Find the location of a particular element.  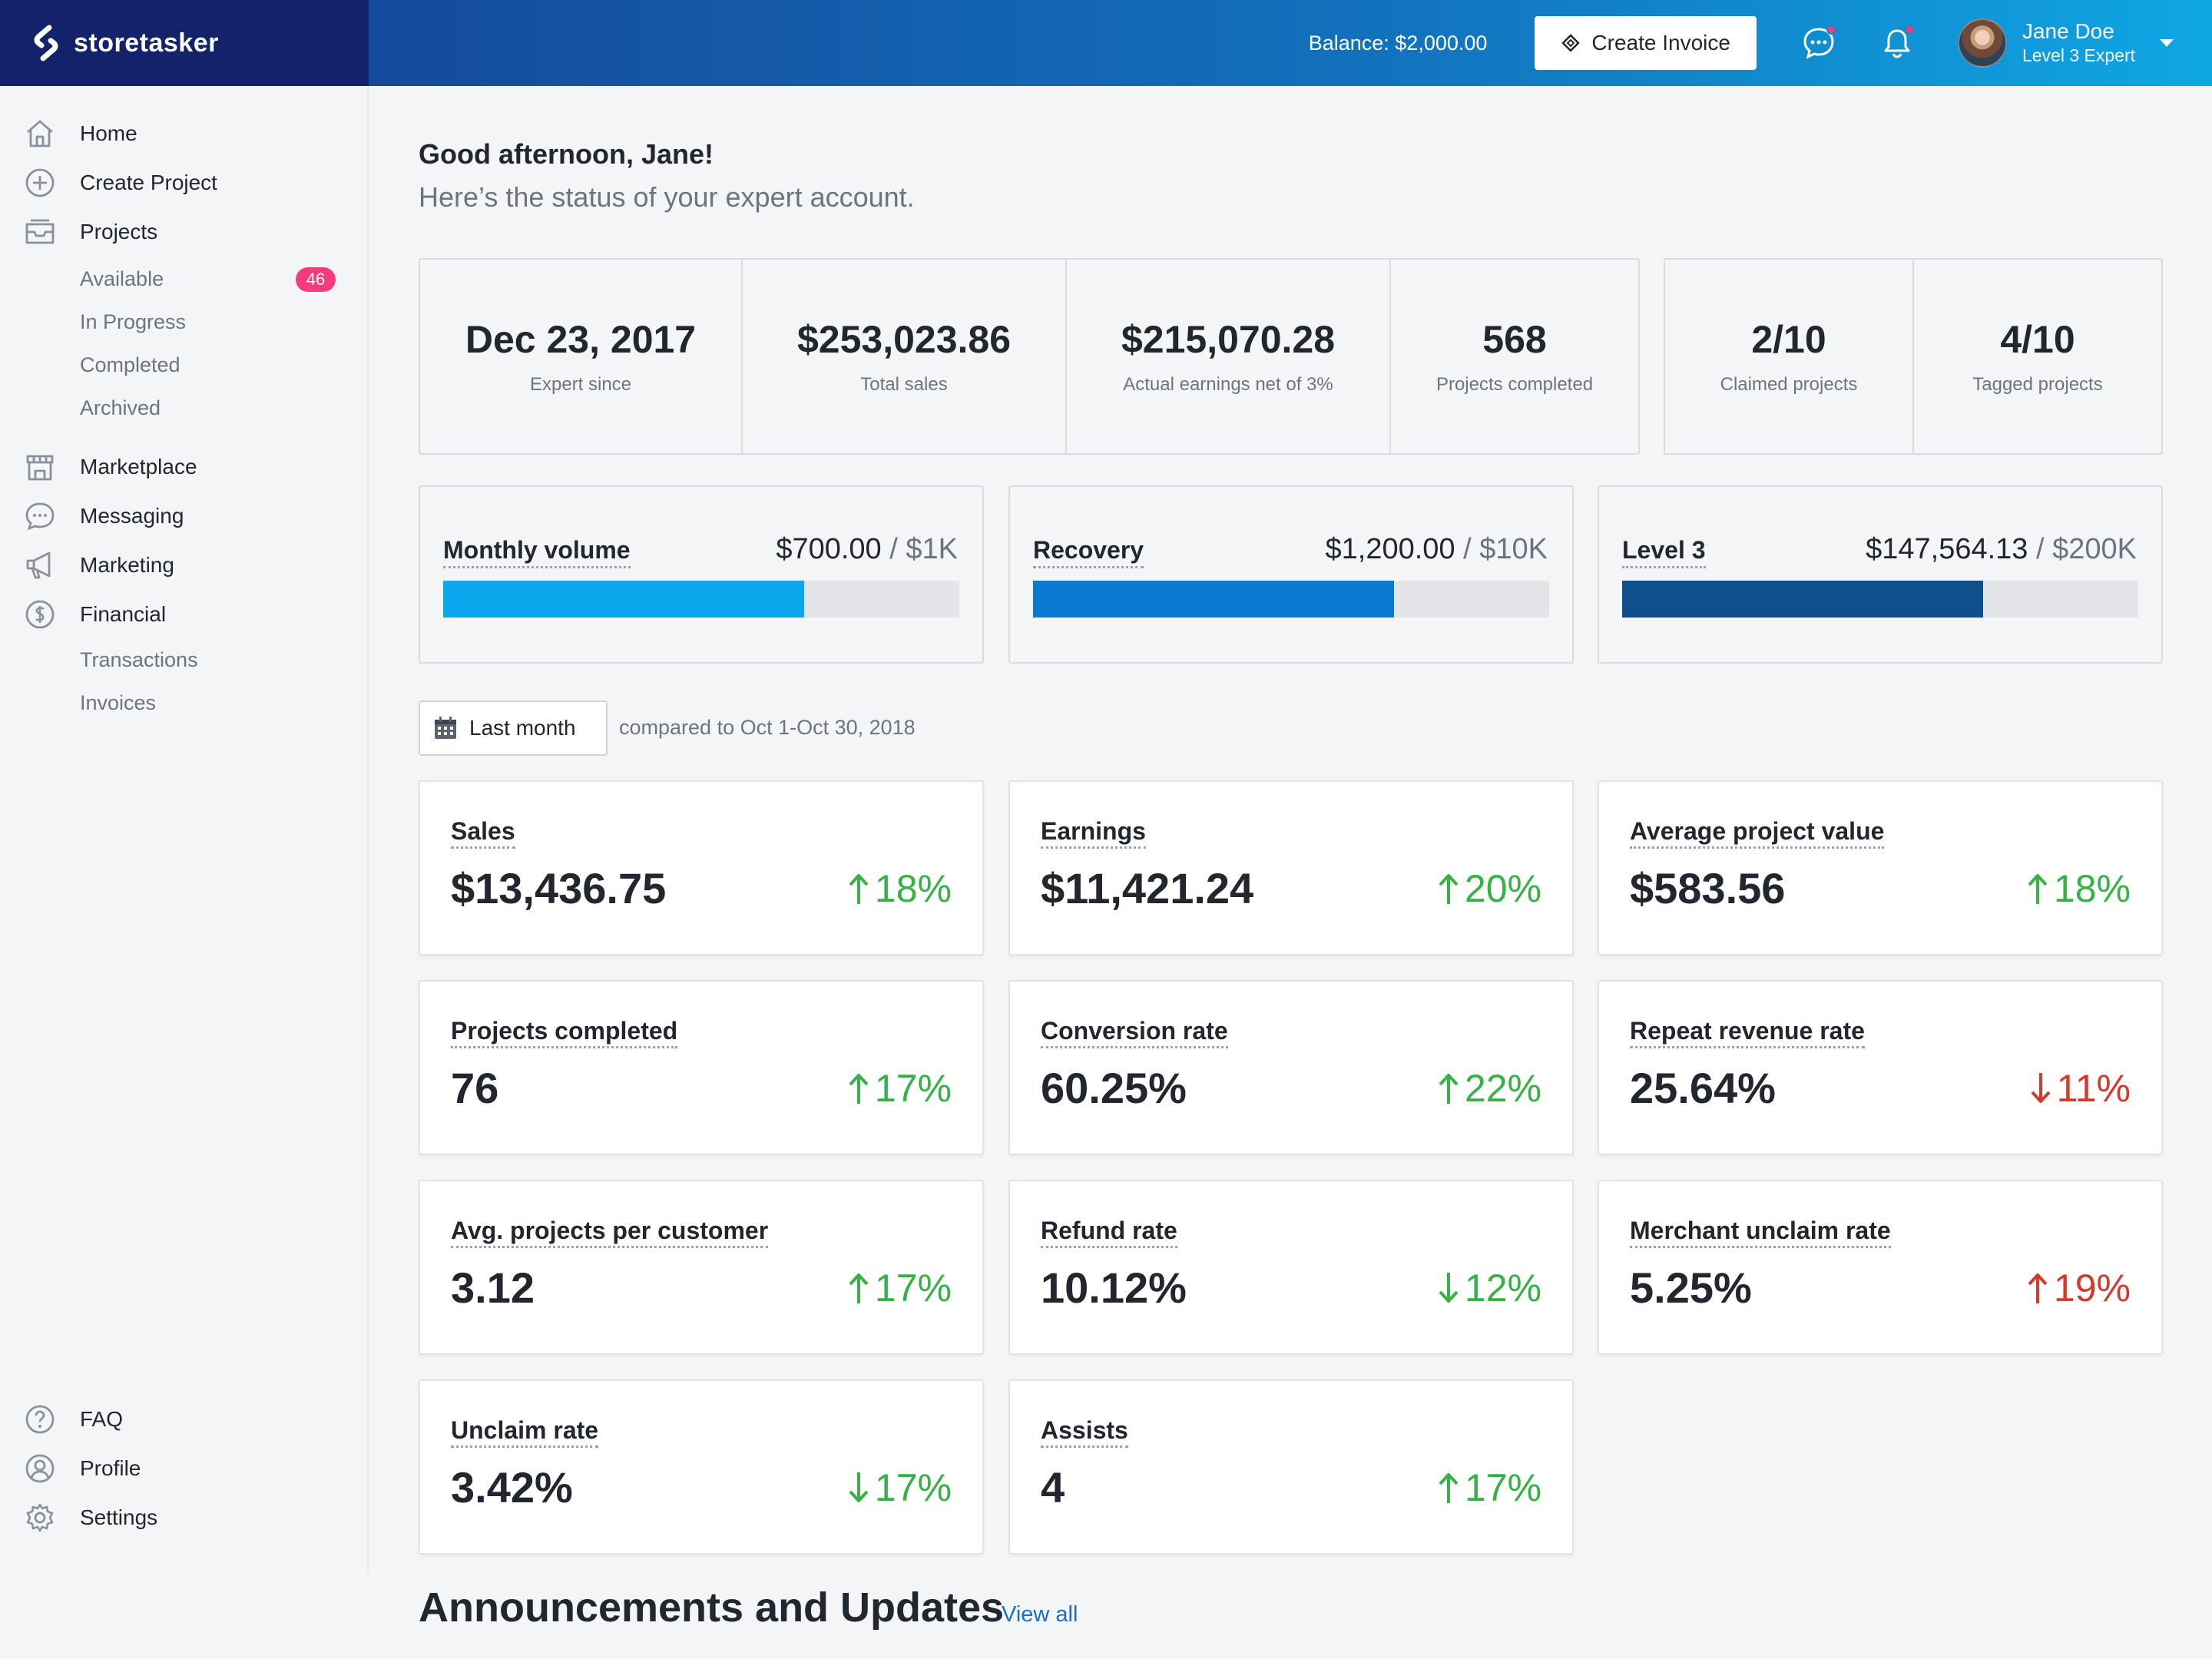

announcements-title: Announcements and Updates is located at coordinates (712, 1608).